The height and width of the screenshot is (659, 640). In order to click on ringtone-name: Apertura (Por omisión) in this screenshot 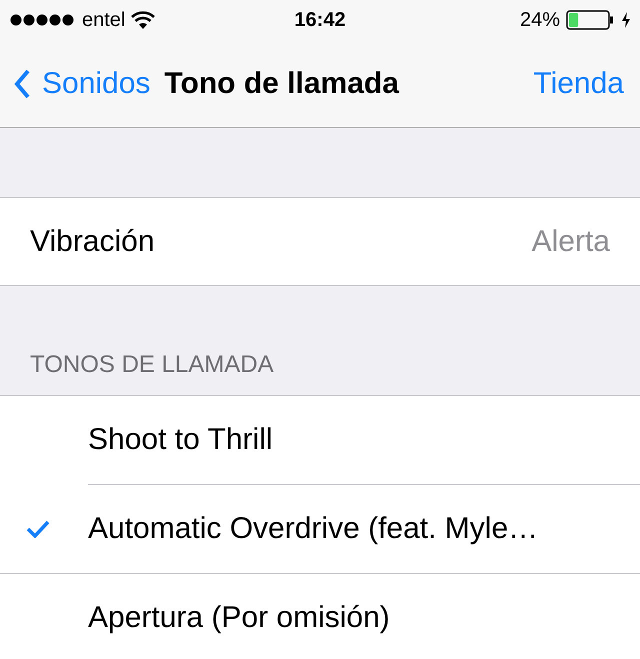, I will do `click(239, 618)`.